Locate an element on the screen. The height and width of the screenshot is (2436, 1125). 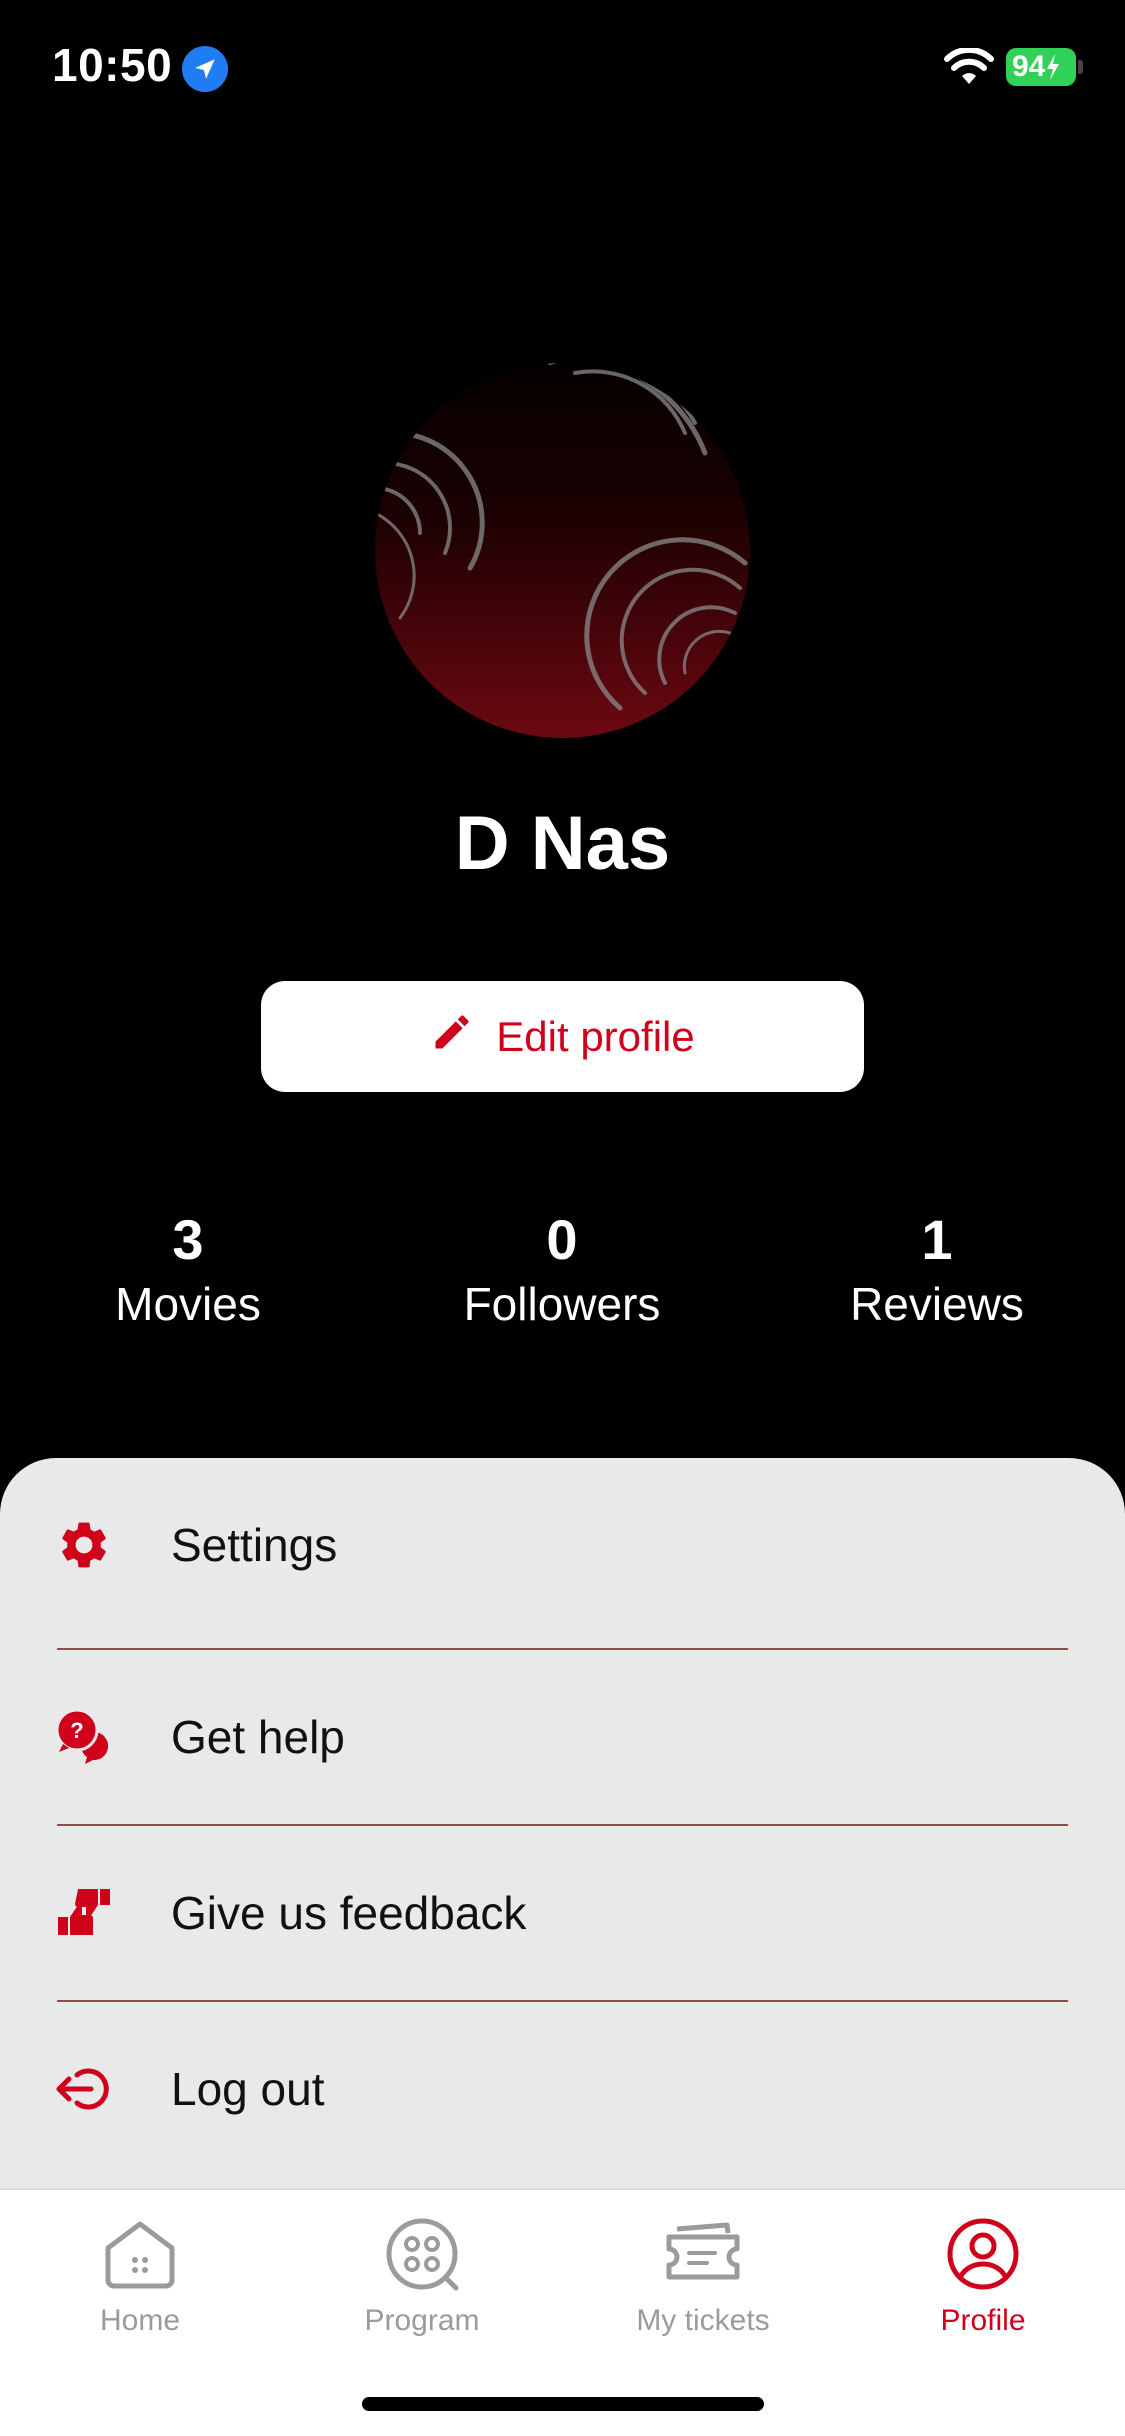
tab-label: Profile is located at coordinates (983, 2320).